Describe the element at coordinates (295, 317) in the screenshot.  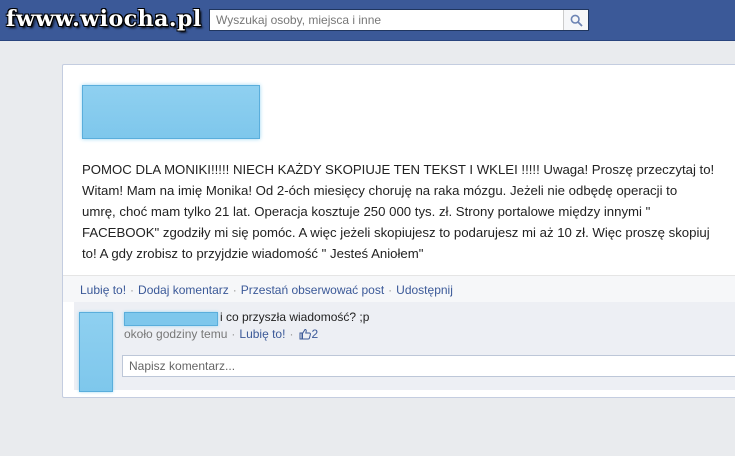
I see `comment-text: i co przyszła wiadomość? ;p` at that location.